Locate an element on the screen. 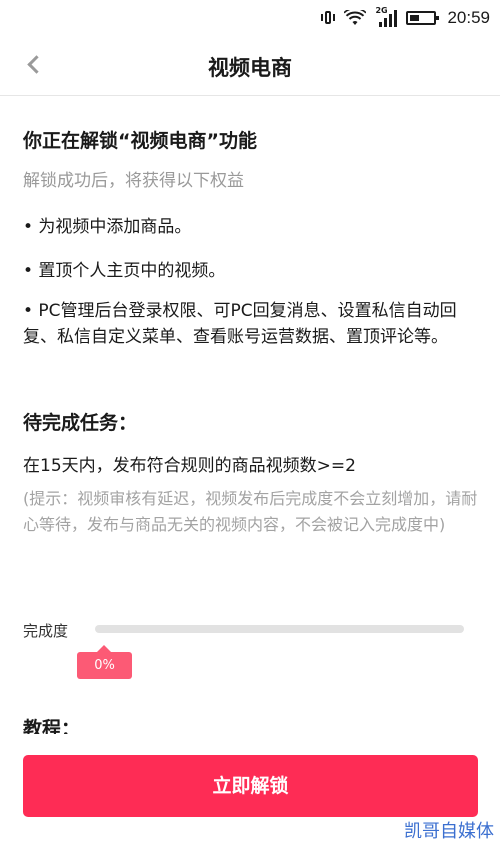 This screenshot has height=843, width=500. unlock-headline: 你正在解锁“视频电商”功能 is located at coordinates (140, 141).